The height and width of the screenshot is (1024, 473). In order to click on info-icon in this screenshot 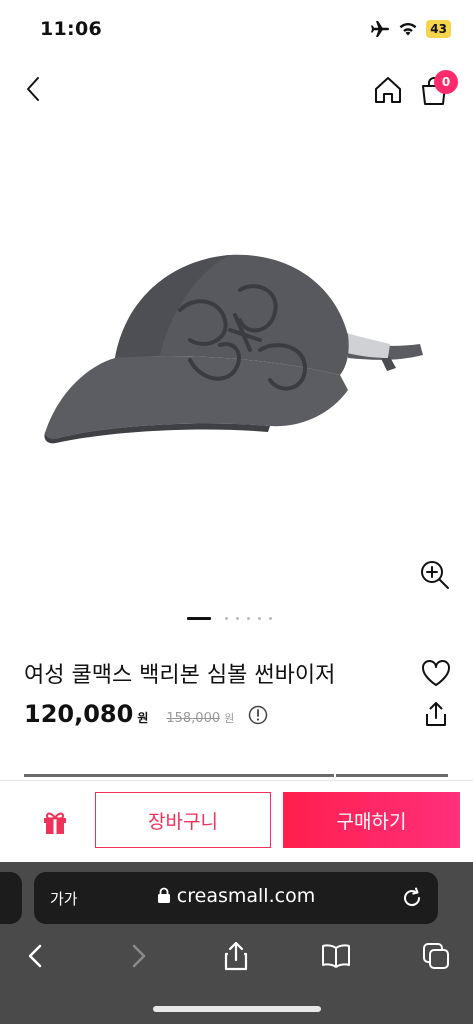, I will do `click(258, 715)`.